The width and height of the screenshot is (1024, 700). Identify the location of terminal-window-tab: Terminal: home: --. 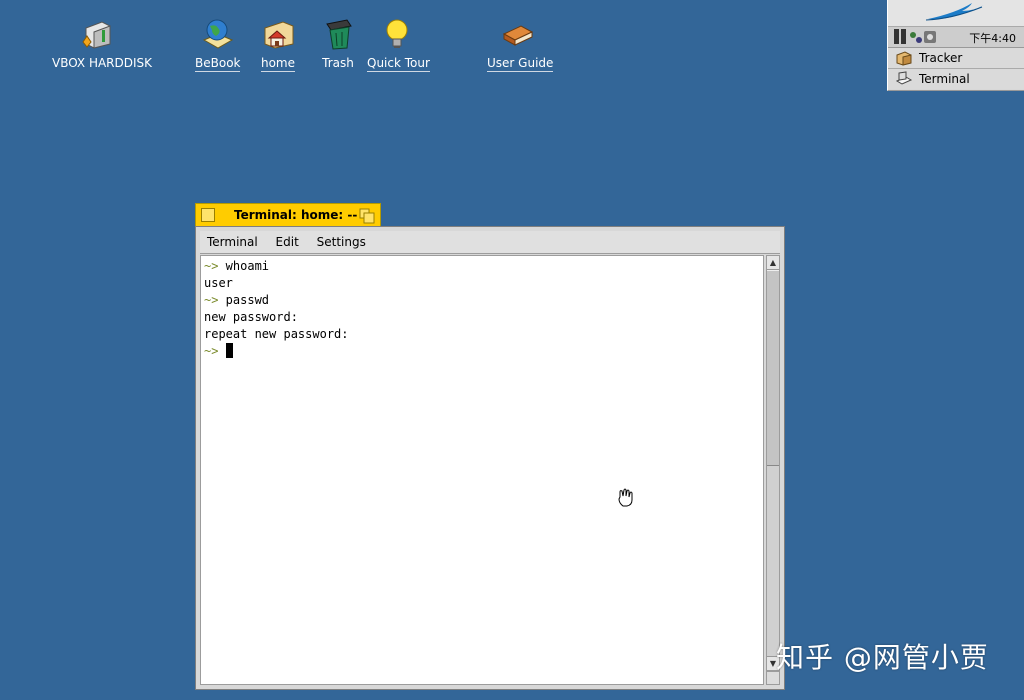
(288, 215).